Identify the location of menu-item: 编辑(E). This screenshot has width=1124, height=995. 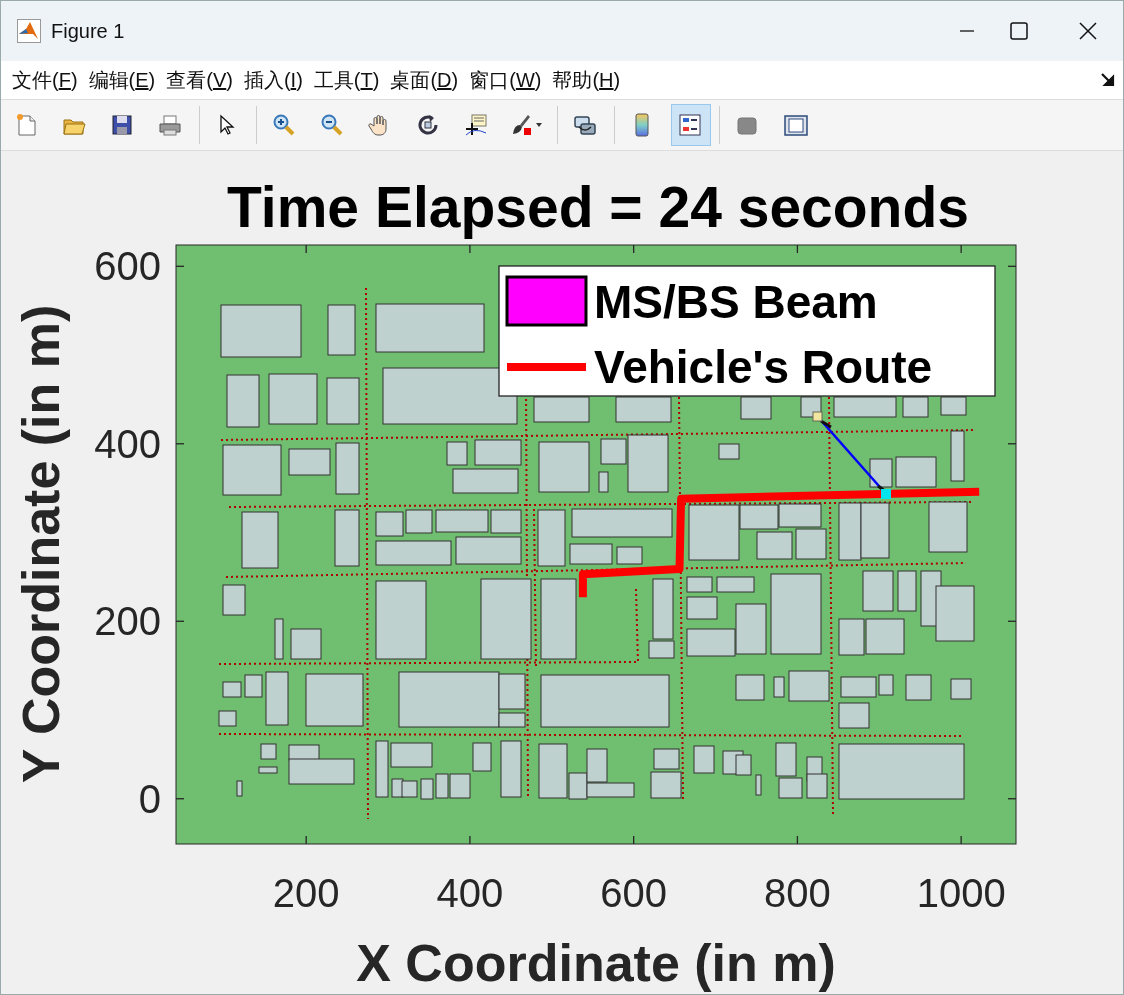
(122, 80).